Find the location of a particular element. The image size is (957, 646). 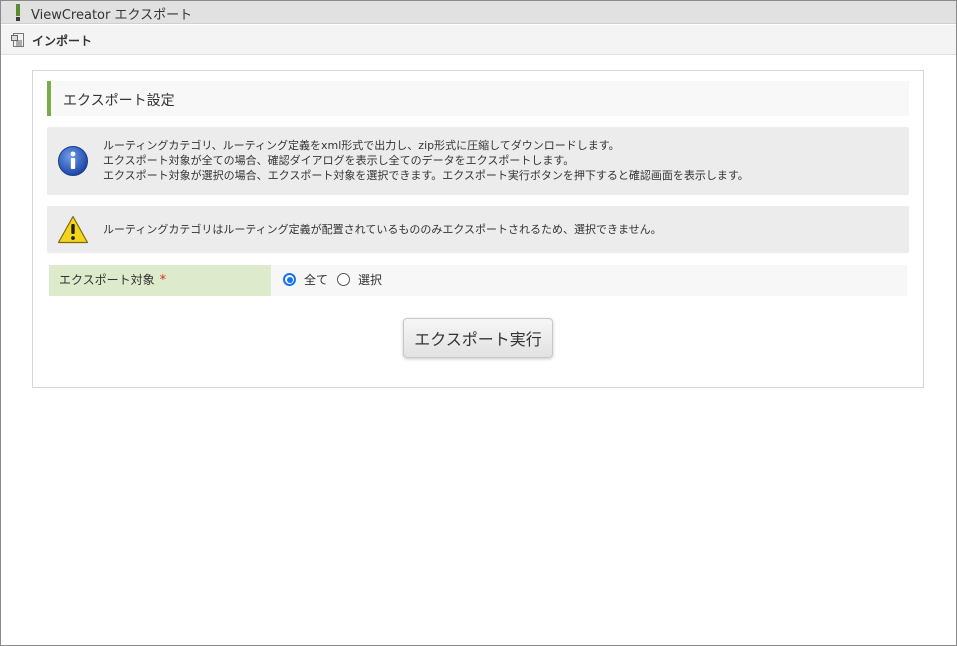

export-target-radio-group: 全て 選択 is located at coordinates (337, 279).